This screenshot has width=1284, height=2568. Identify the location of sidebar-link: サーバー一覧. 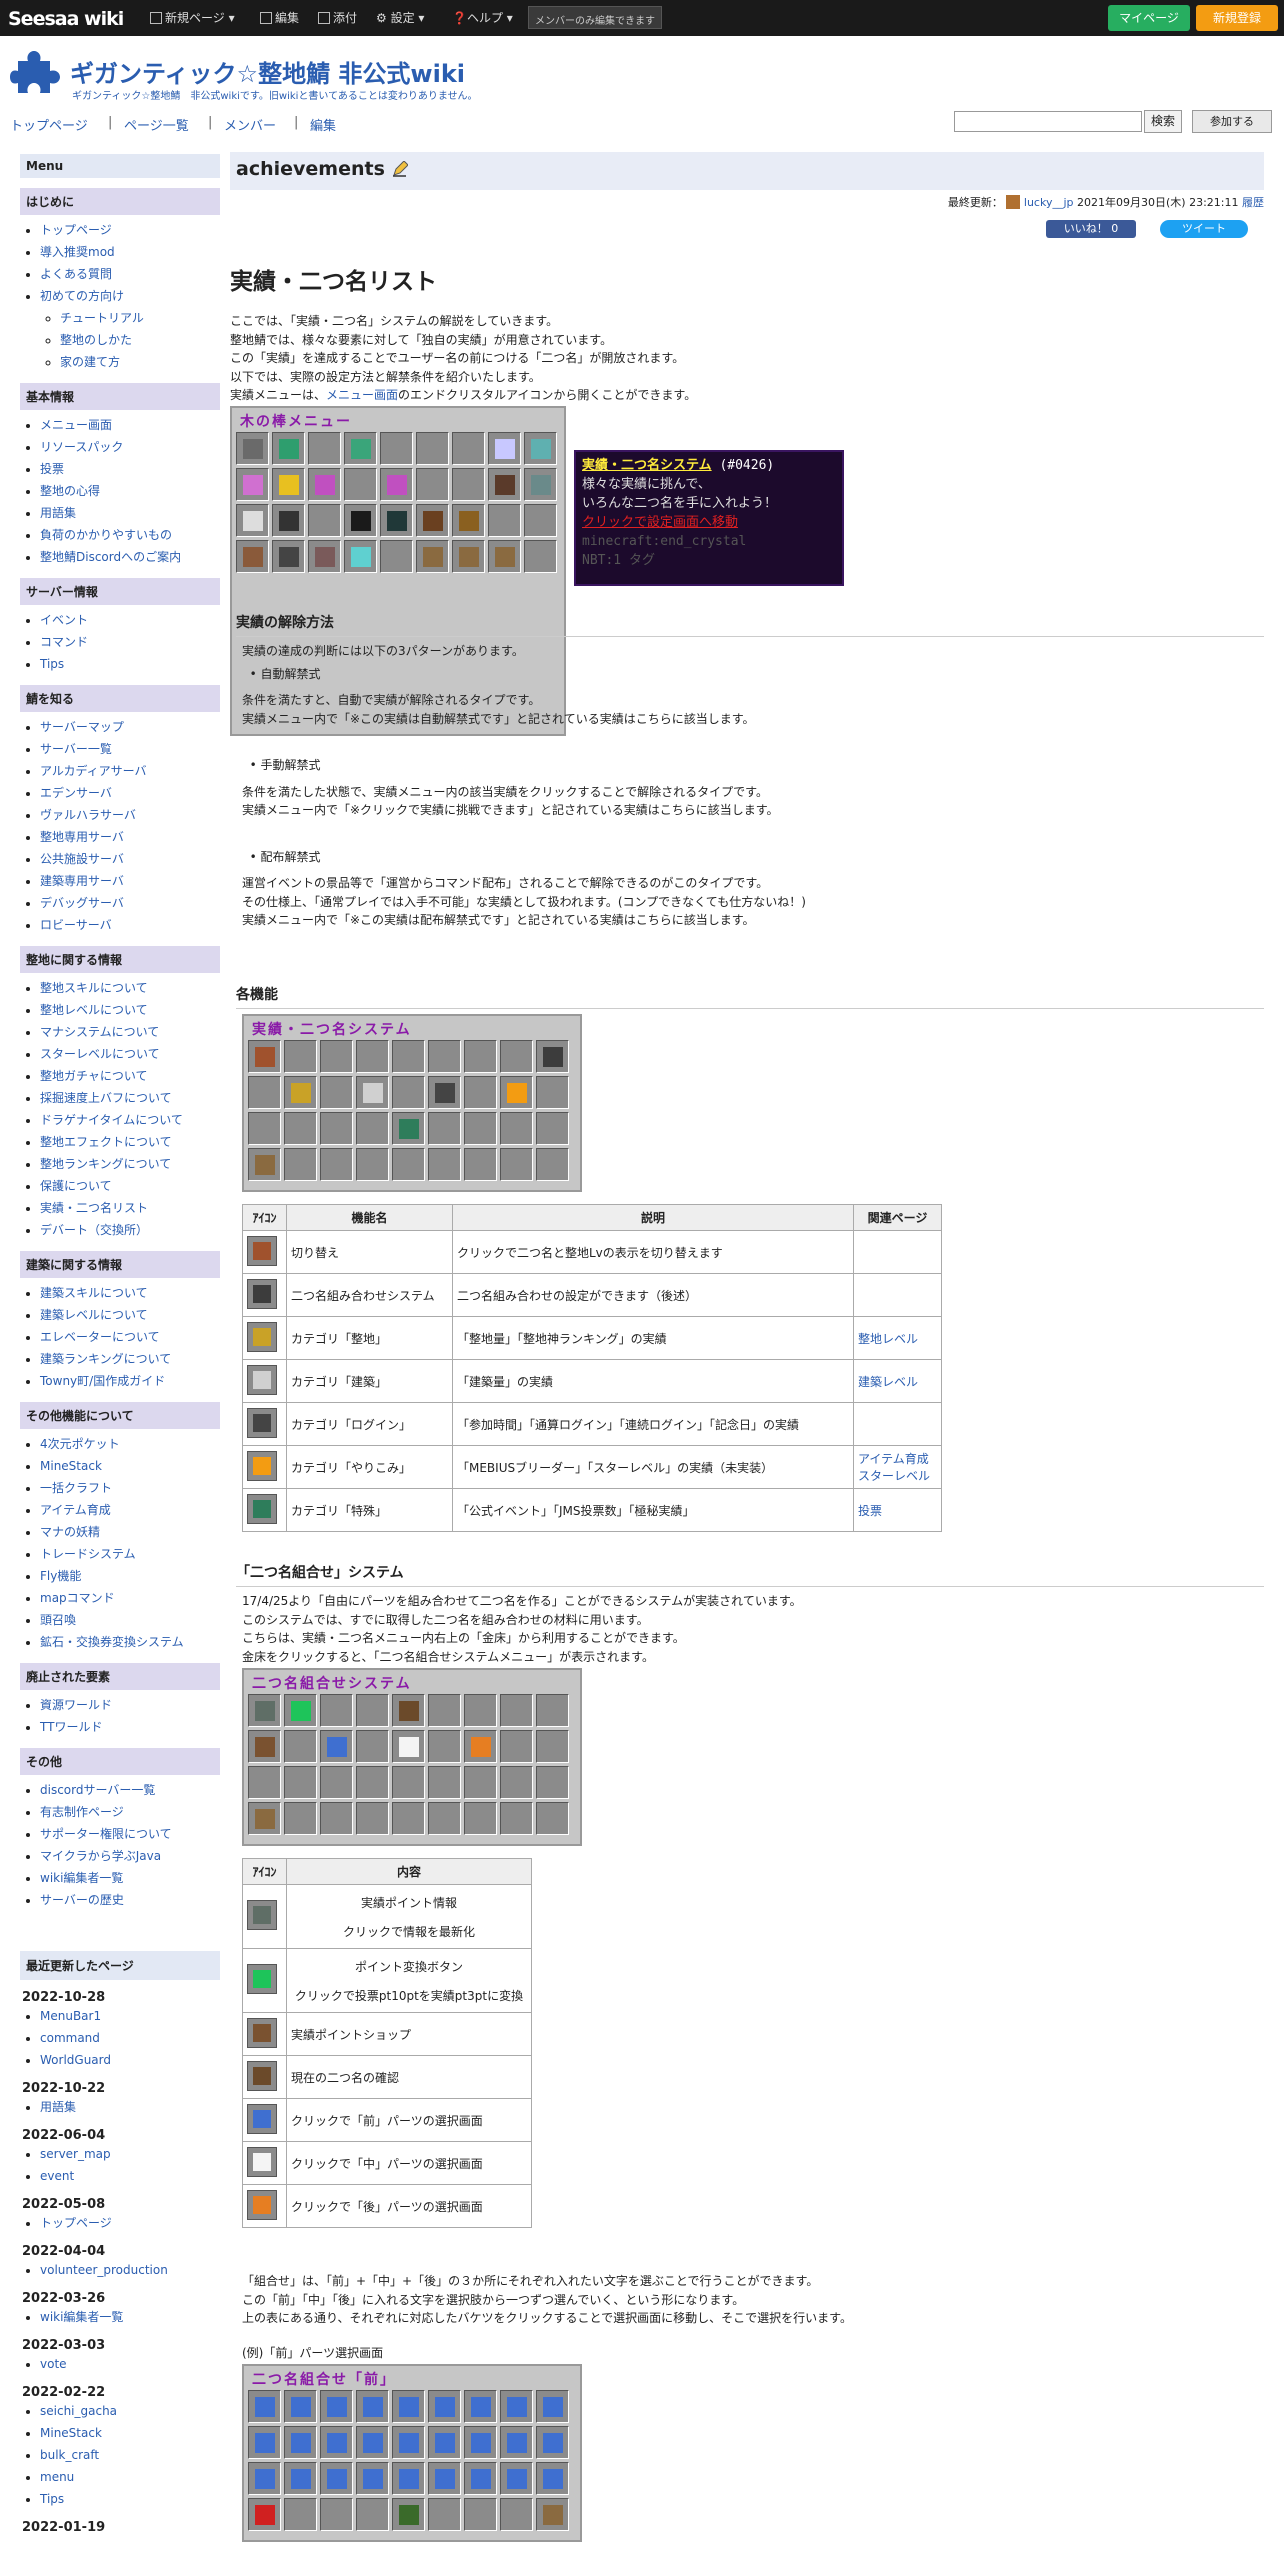
(76, 749).